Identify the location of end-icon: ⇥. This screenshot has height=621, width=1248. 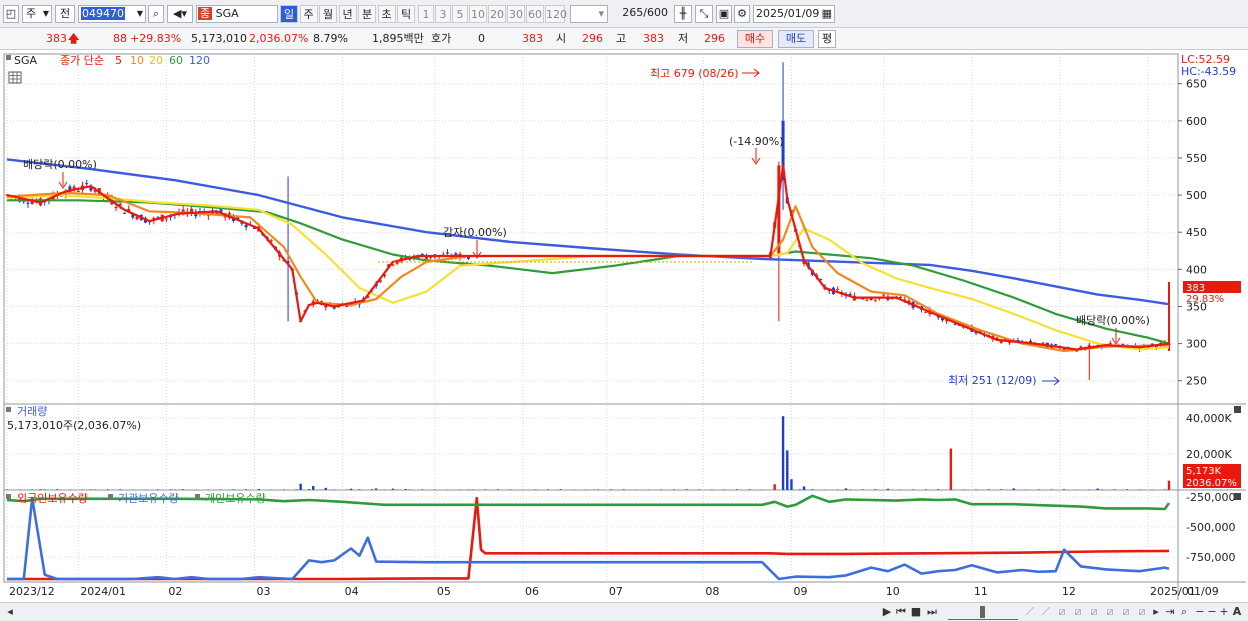
(1170, 612).